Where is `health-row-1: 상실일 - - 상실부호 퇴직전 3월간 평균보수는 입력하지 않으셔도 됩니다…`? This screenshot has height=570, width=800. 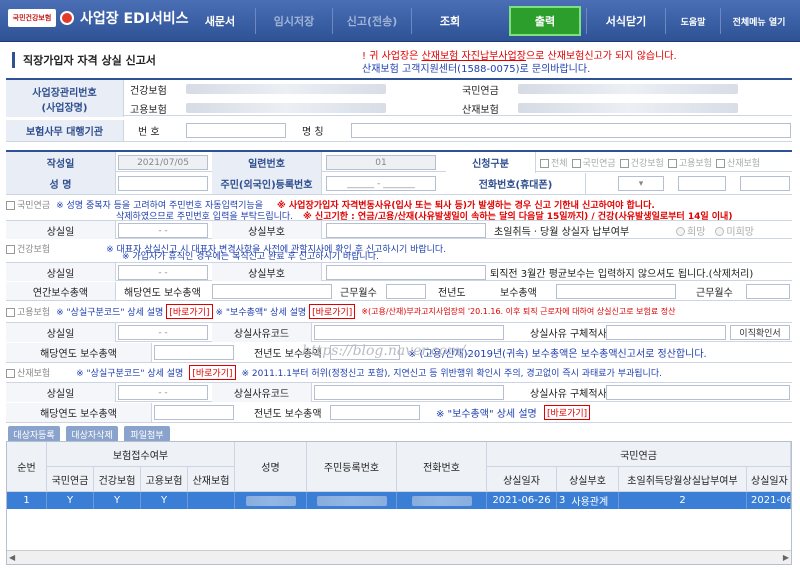
health-row-1: 상실일 - - 상실부호 퇴직전 3월간 평균보수는 입력하지 않으셔도 됩니다… is located at coordinates (399, 271).